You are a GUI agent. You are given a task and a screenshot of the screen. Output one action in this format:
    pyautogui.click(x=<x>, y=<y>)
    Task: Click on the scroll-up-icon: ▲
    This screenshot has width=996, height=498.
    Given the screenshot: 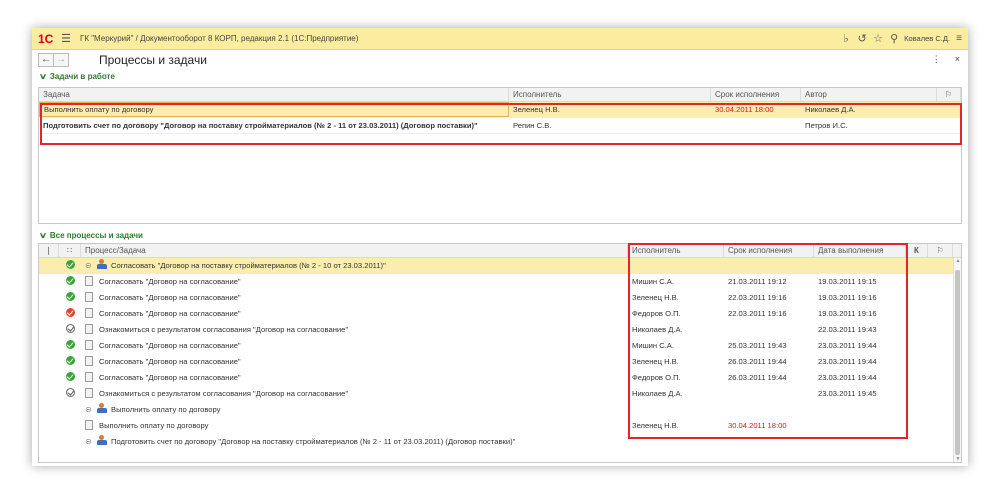 What is the action you would take?
    pyautogui.click(x=957, y=261)
    